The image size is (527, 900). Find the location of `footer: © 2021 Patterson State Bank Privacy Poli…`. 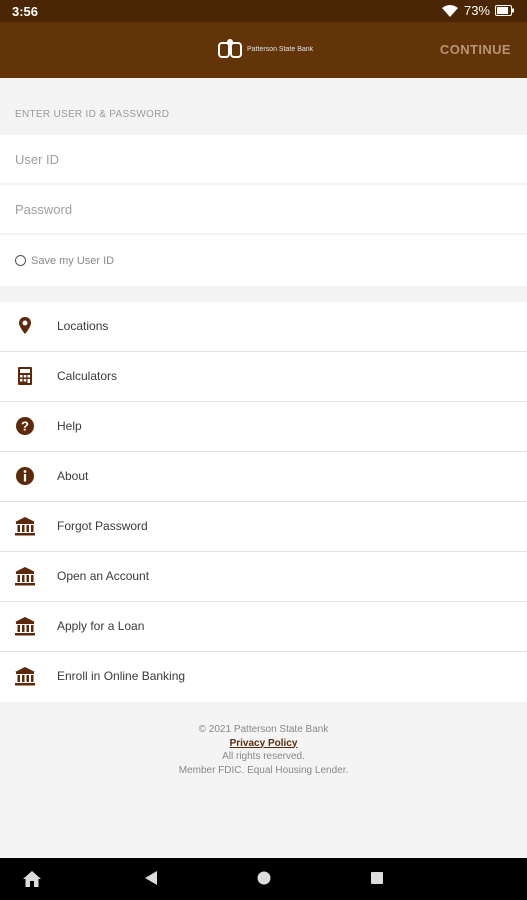

footer: © 2021 Patterson State Bank Privacy Poli… is located at coordinates (263, 739).